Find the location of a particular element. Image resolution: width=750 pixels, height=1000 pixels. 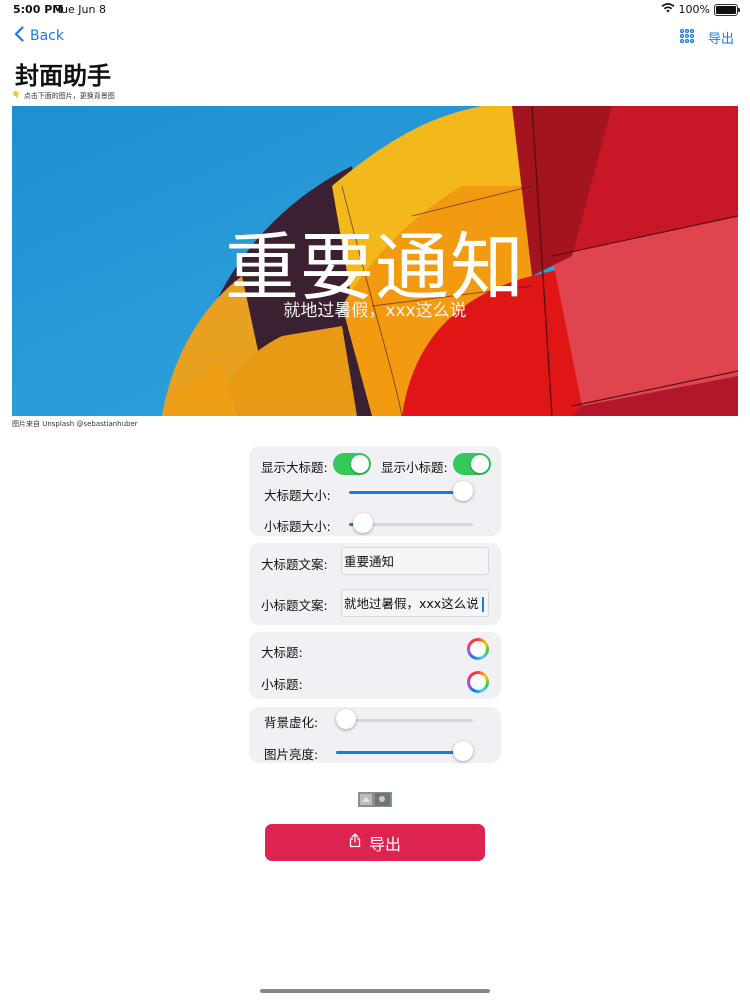

show-title-label: 显示大标题: is located at coordinates (294, 467).